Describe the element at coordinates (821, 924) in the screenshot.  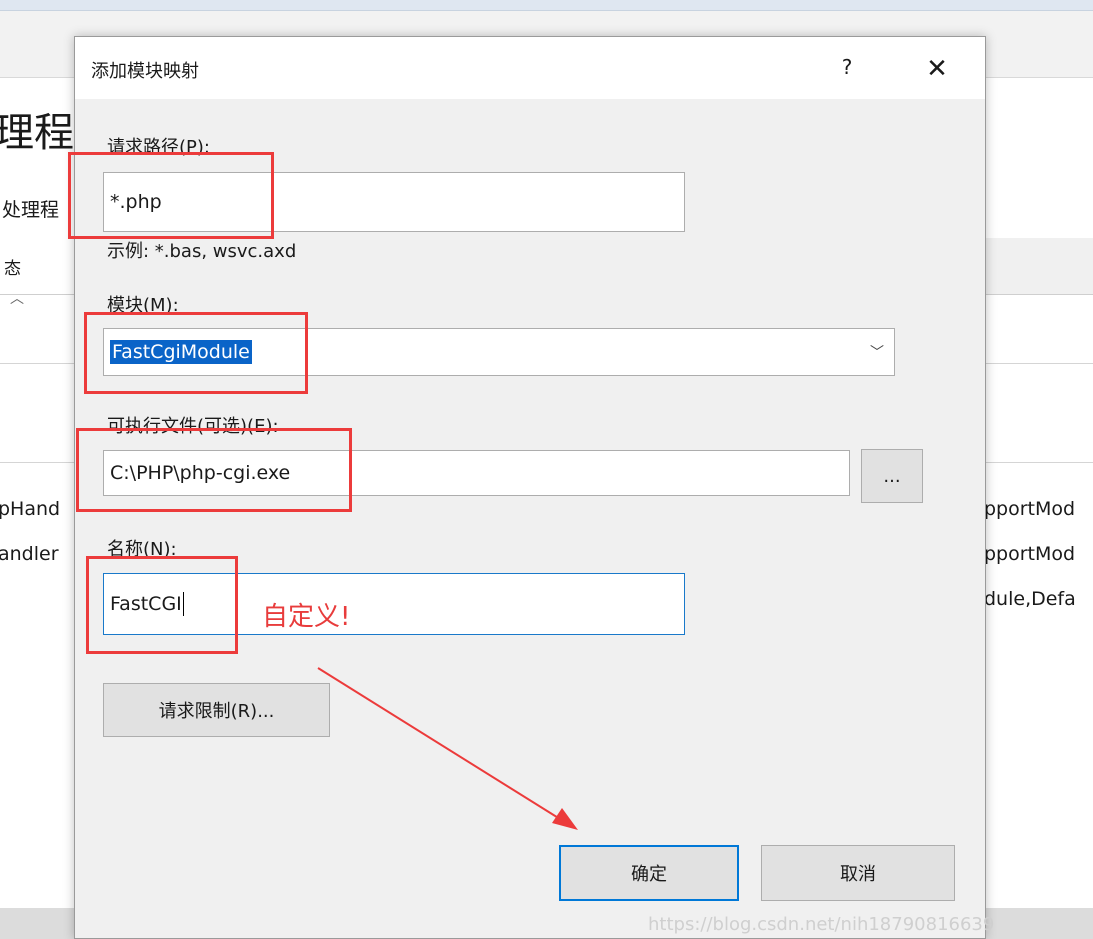
I see `watermark: https://blog.csdn.net/nih18790816639` at that location.